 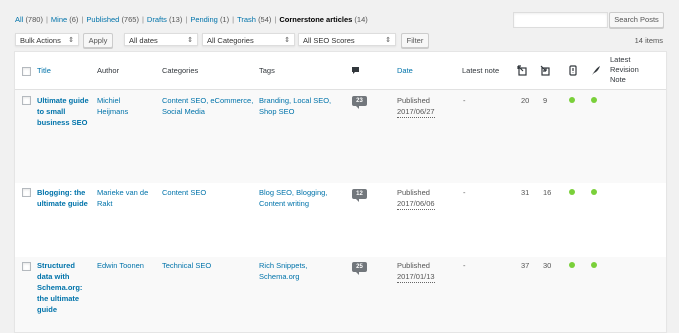 I want to click on post-date: 2017/06/27, so click(x=416, y=112).